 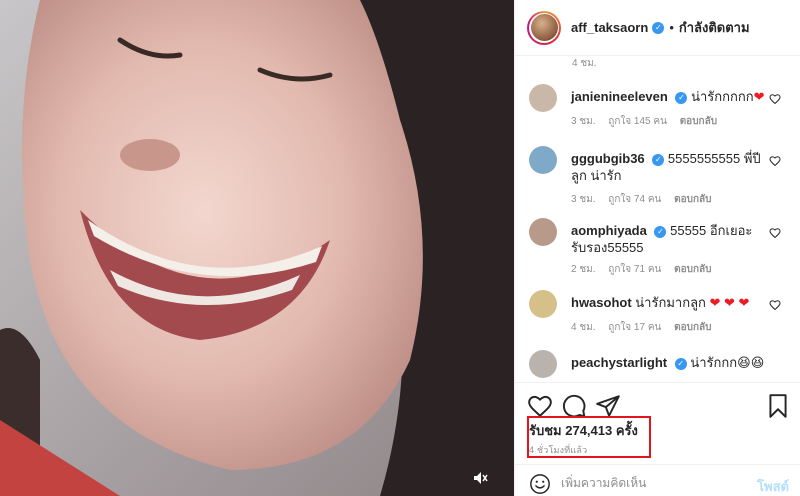 What do you see at coordinates (608, 158) in the screenshot?
I see `comment-username: gggubgib36` at bounding box center [608, 158].